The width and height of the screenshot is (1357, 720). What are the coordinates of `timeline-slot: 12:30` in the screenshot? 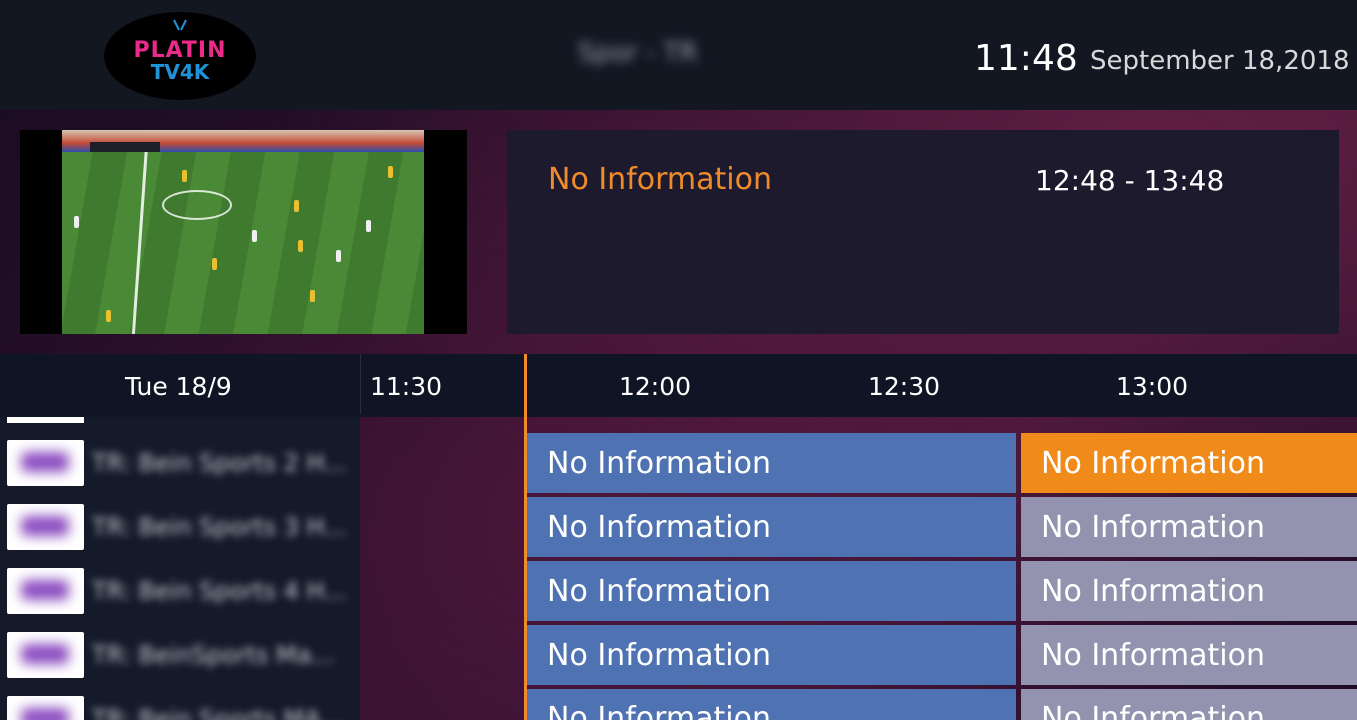 It's located at (904, 386).